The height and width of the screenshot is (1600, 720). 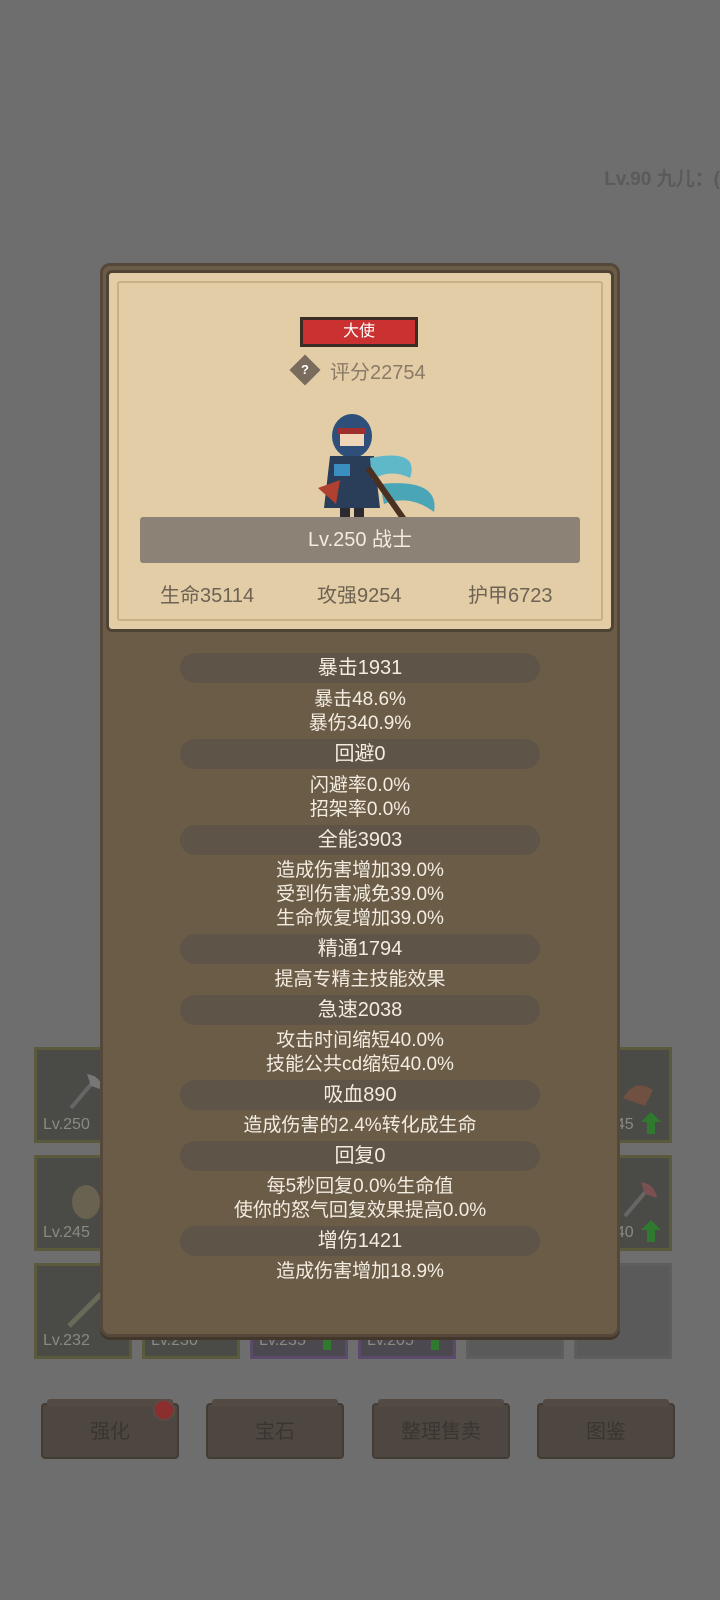 What do you see at coordinates (360, 699) in the screenshot?
I see `crit-line: 暴击48.6%` at bounding box center [360, 699].